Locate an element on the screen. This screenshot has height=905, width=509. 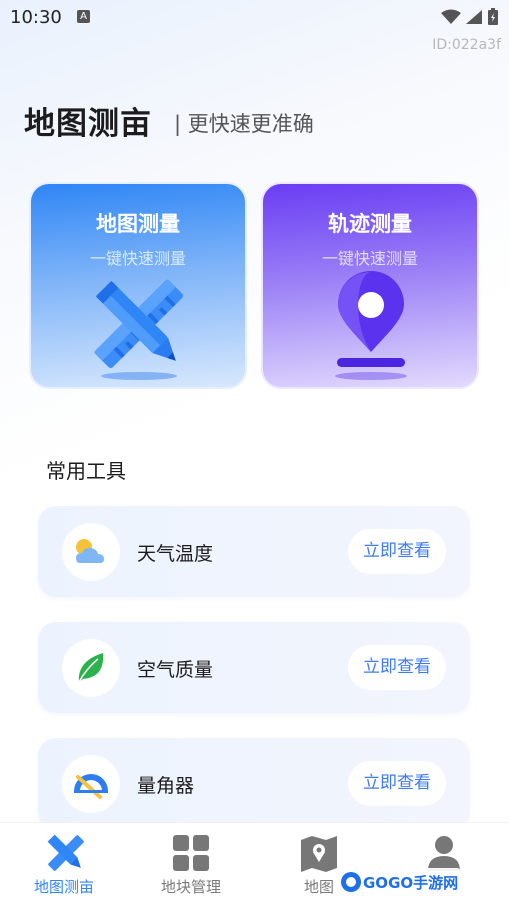
page-subtitle: | 更快速更准确 is located at coordinates (244, 124).